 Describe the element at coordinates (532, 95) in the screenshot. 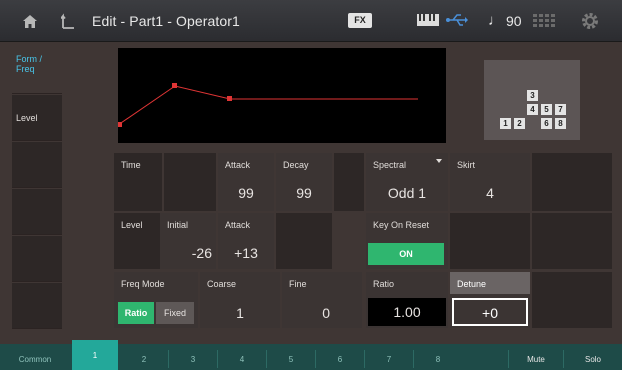

I see `algorithm-operator: 3` at that location.